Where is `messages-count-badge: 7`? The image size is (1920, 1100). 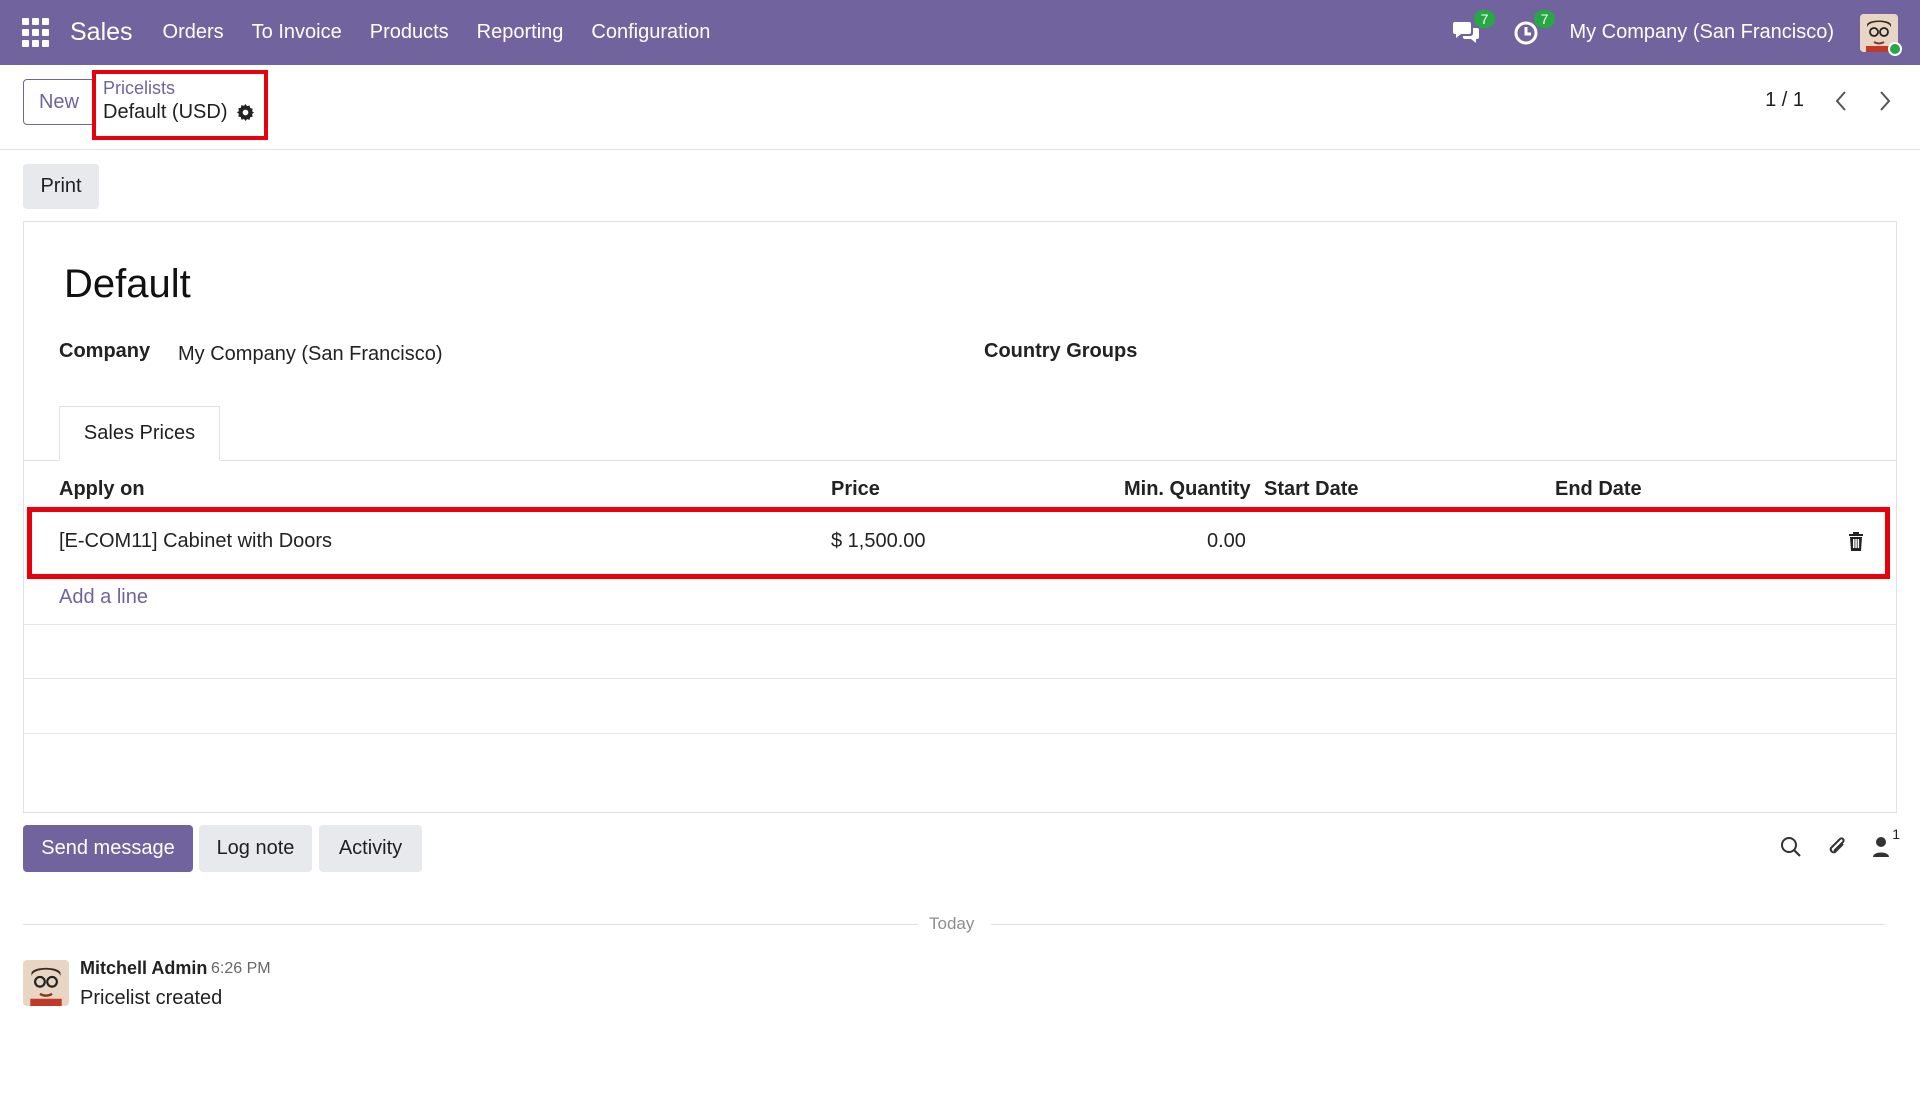
messages-count-badge: 7 is located at coordinates (1484, 18).